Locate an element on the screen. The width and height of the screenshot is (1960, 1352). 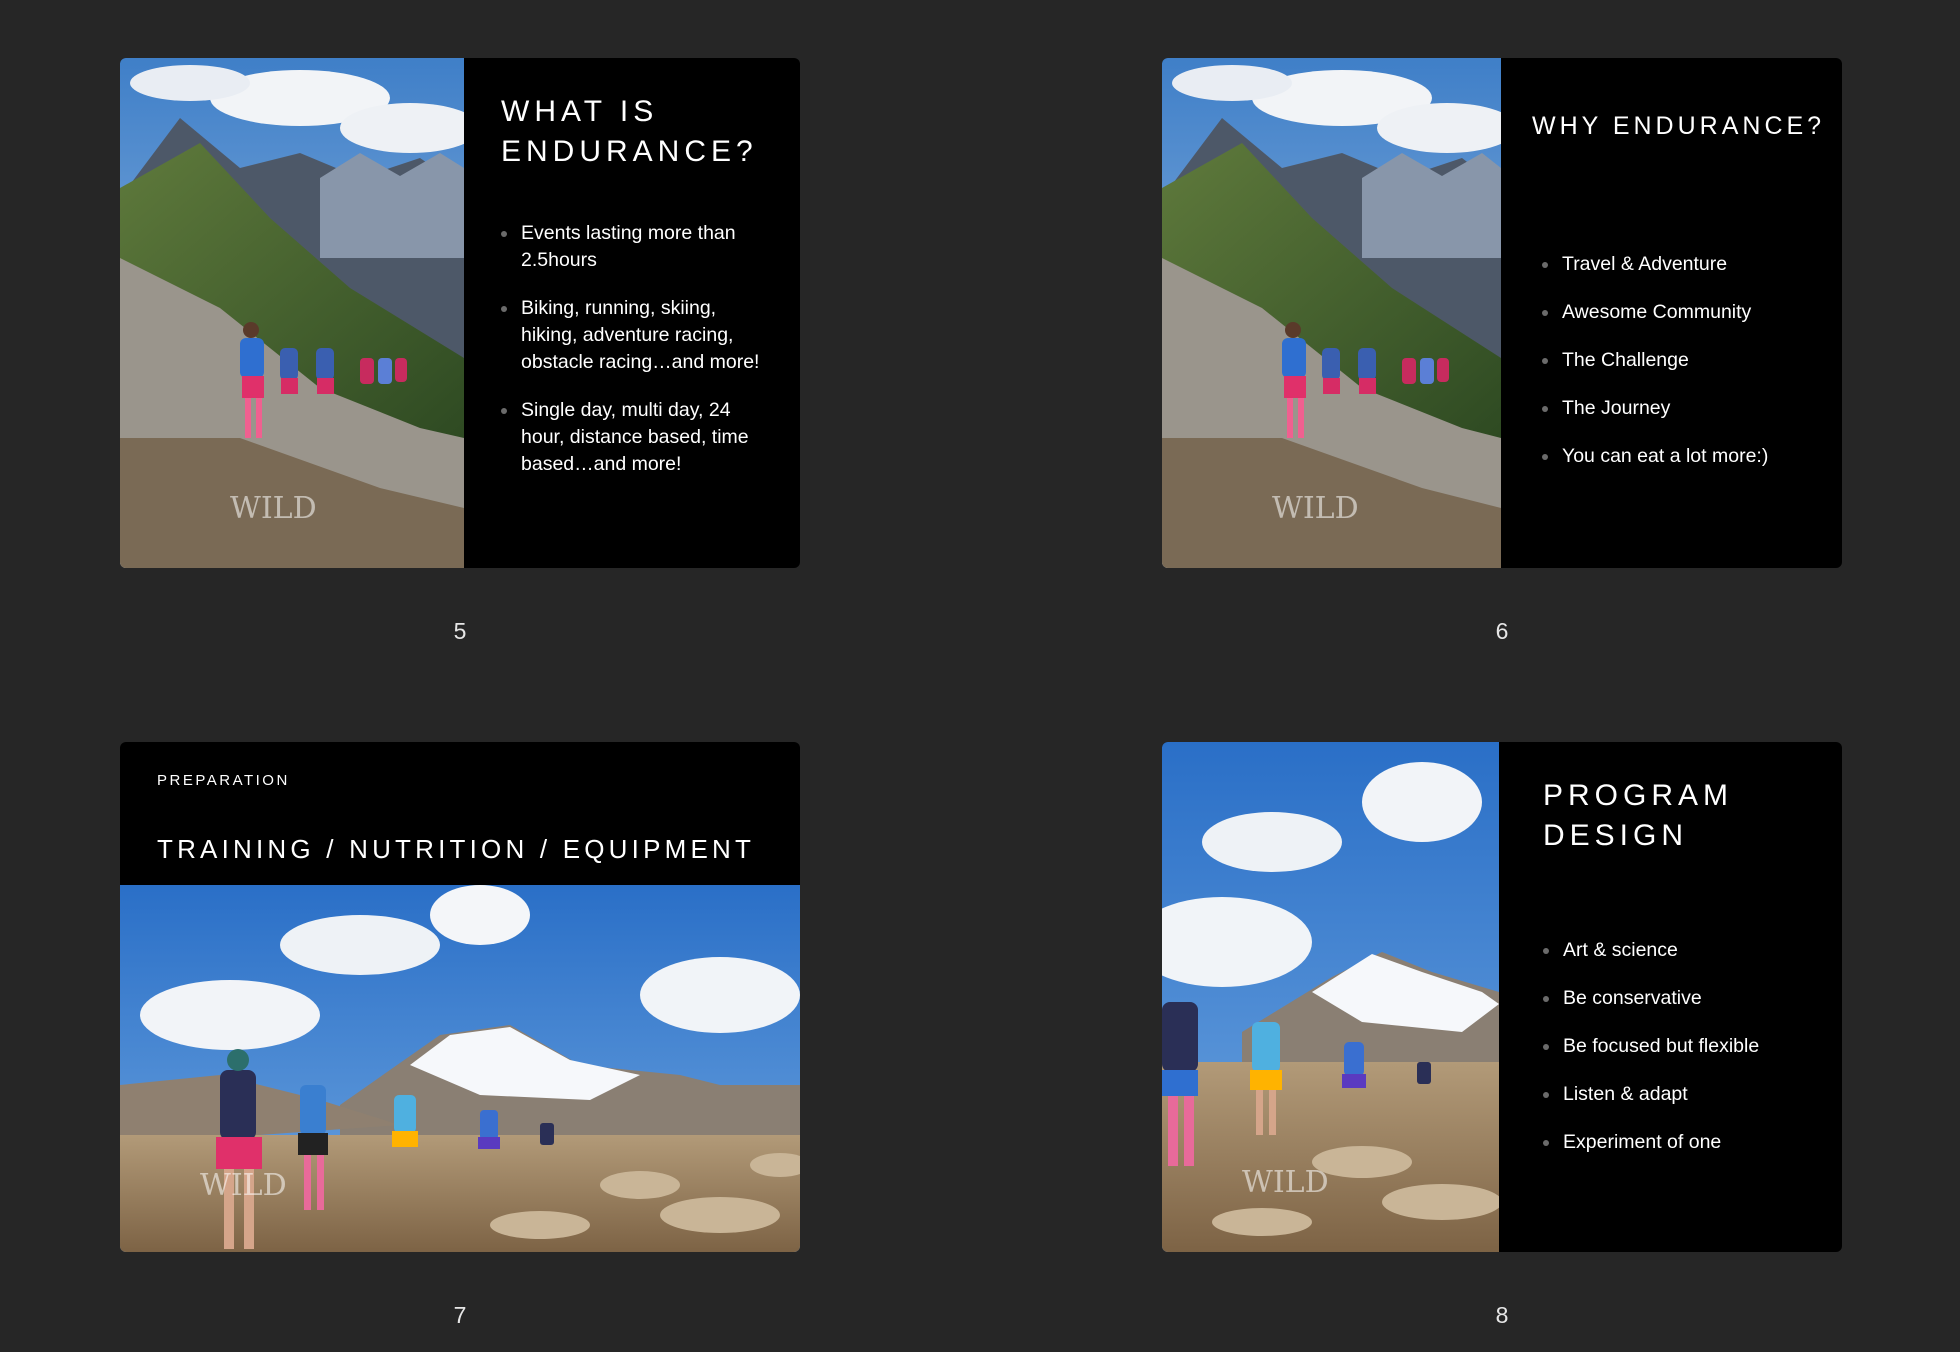
bullet-item: Travel & Adventure is located at coordinates (1682, 264).